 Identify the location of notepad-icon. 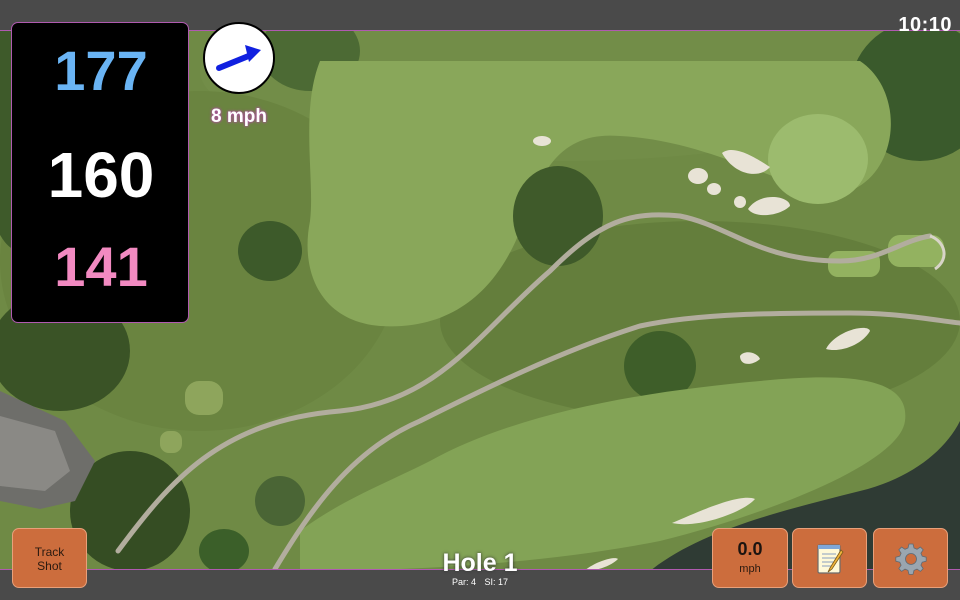
(830, 559).